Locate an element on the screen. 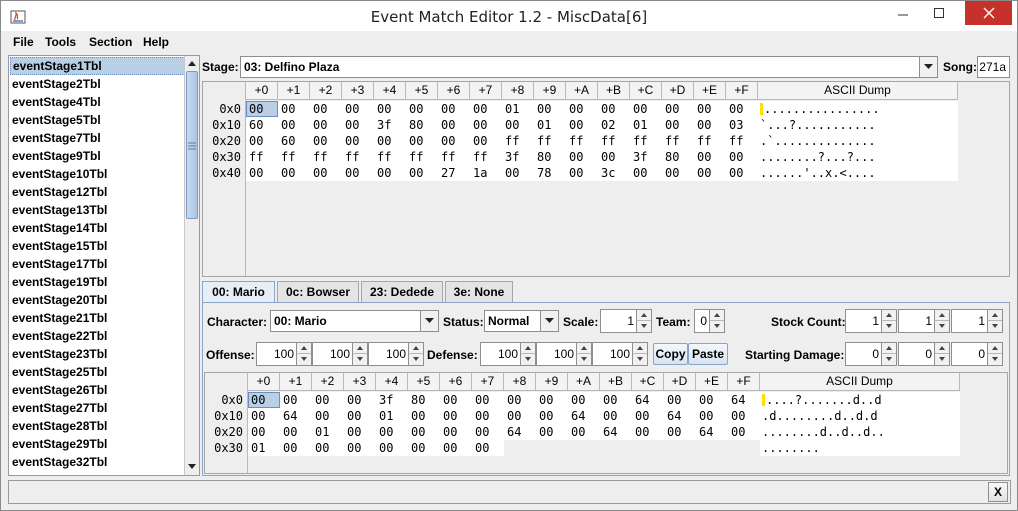 The image size is (1018, 511). offense-spinner: 100 is located at coordinates (340, 354).